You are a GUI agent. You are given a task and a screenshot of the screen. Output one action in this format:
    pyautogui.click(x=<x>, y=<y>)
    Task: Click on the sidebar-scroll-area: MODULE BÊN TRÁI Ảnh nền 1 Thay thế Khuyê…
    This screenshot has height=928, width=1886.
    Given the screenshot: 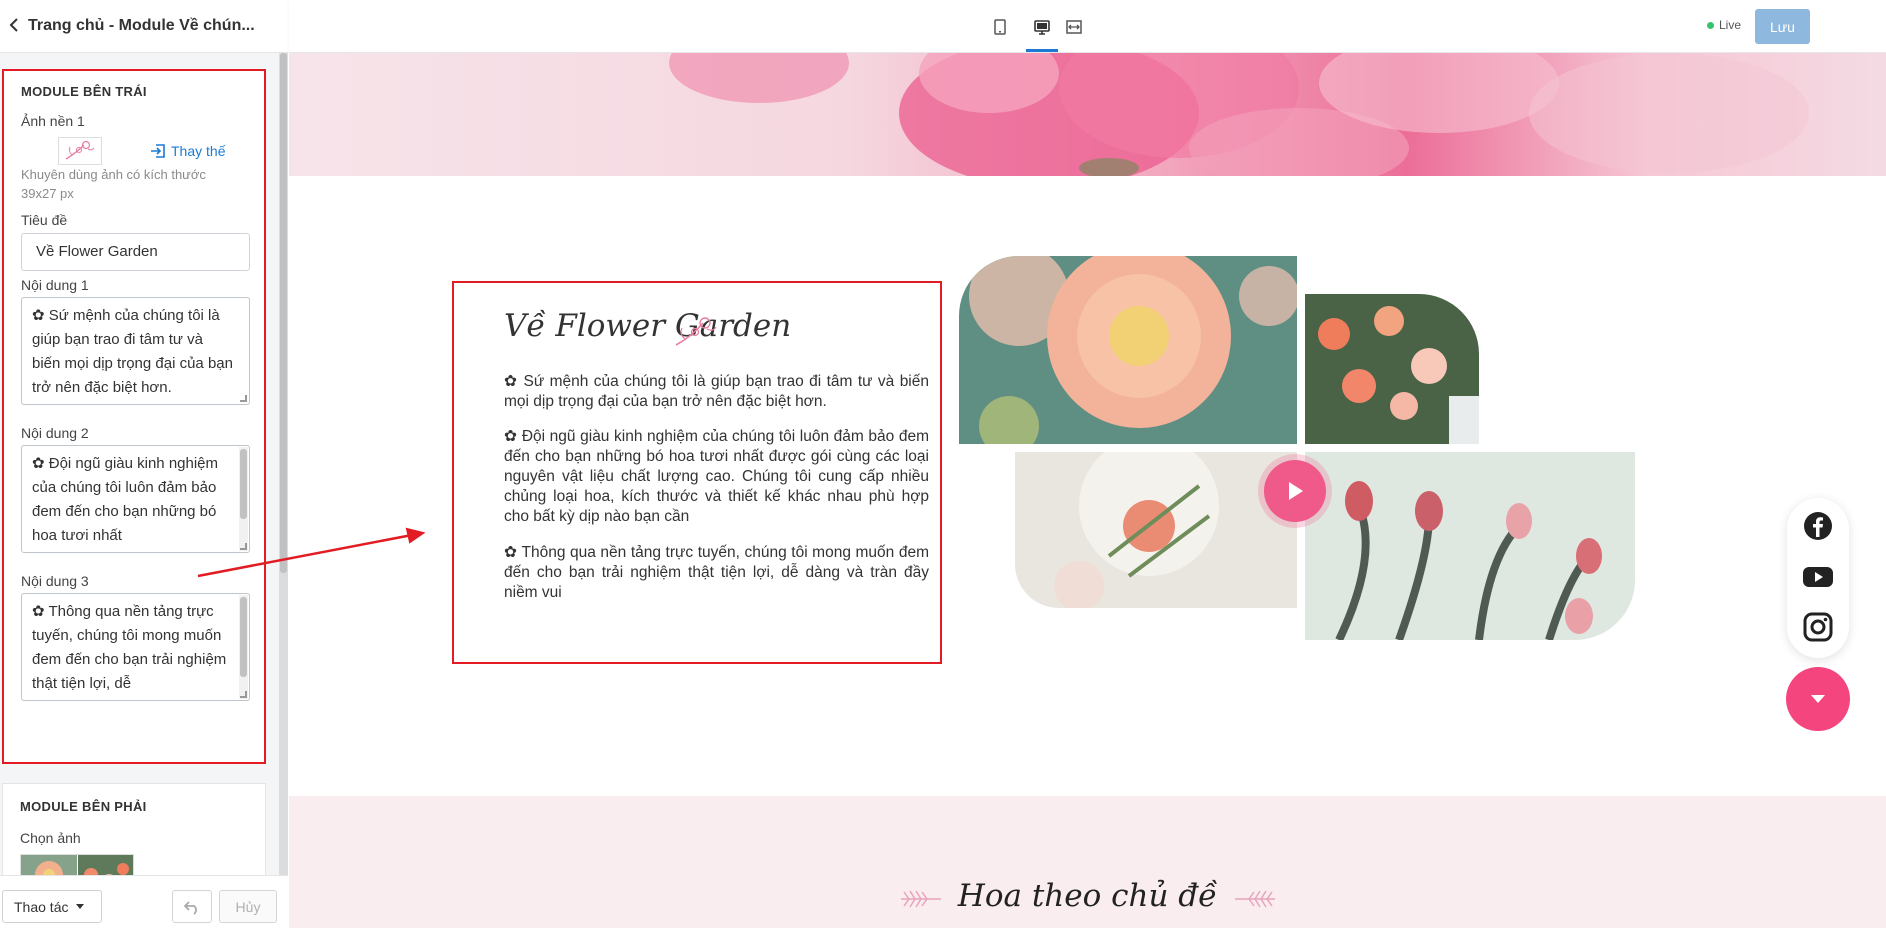 What is the action you would take?
    pyautogui.click(x=144, y=464)
    